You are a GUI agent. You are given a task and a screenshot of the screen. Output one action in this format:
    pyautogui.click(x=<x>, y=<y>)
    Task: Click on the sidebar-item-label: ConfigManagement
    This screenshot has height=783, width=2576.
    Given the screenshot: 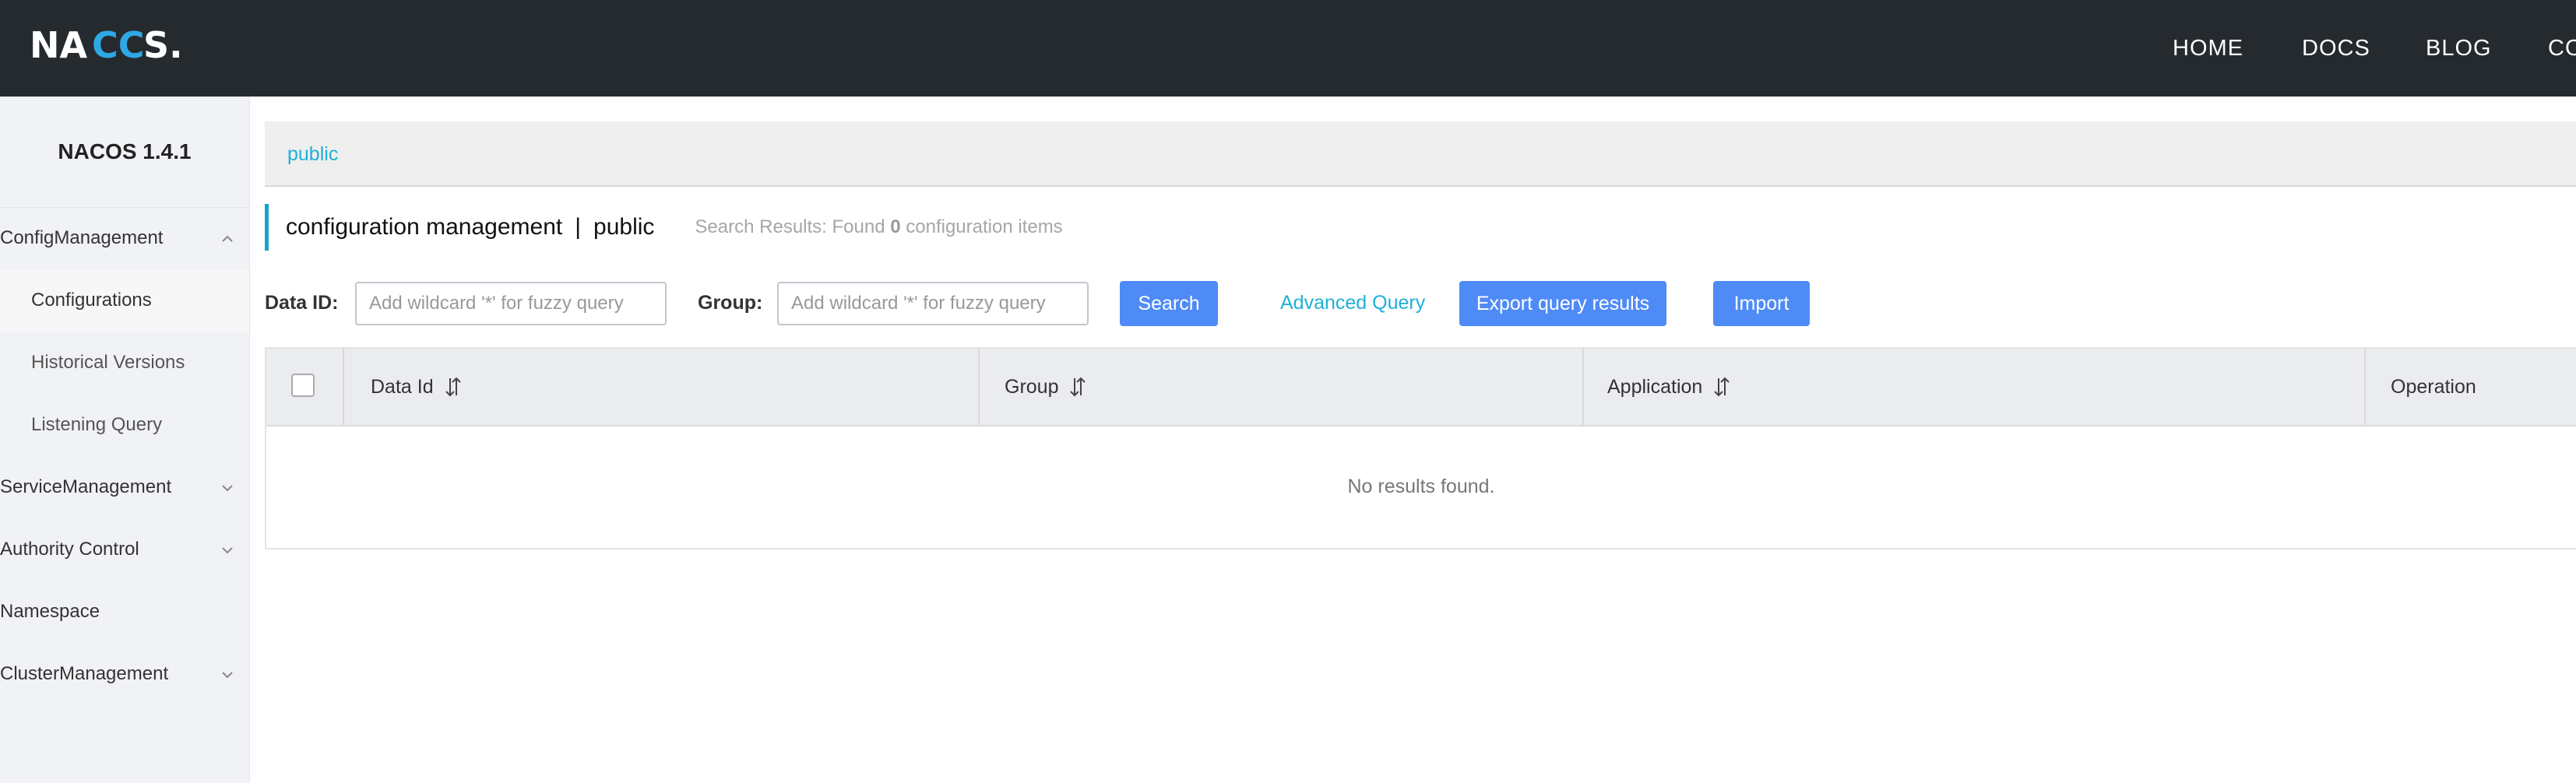 What is the action you would take?
    pyautogui.click(x=82, y=238)
    